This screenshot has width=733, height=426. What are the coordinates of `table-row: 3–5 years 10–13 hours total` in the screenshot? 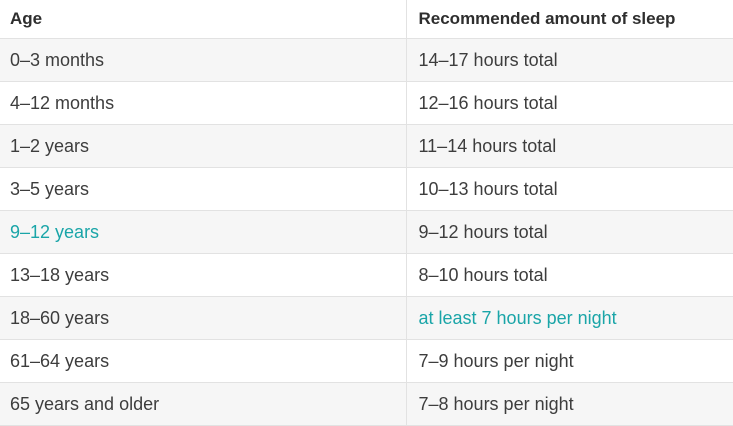 It's located at (366, 189).